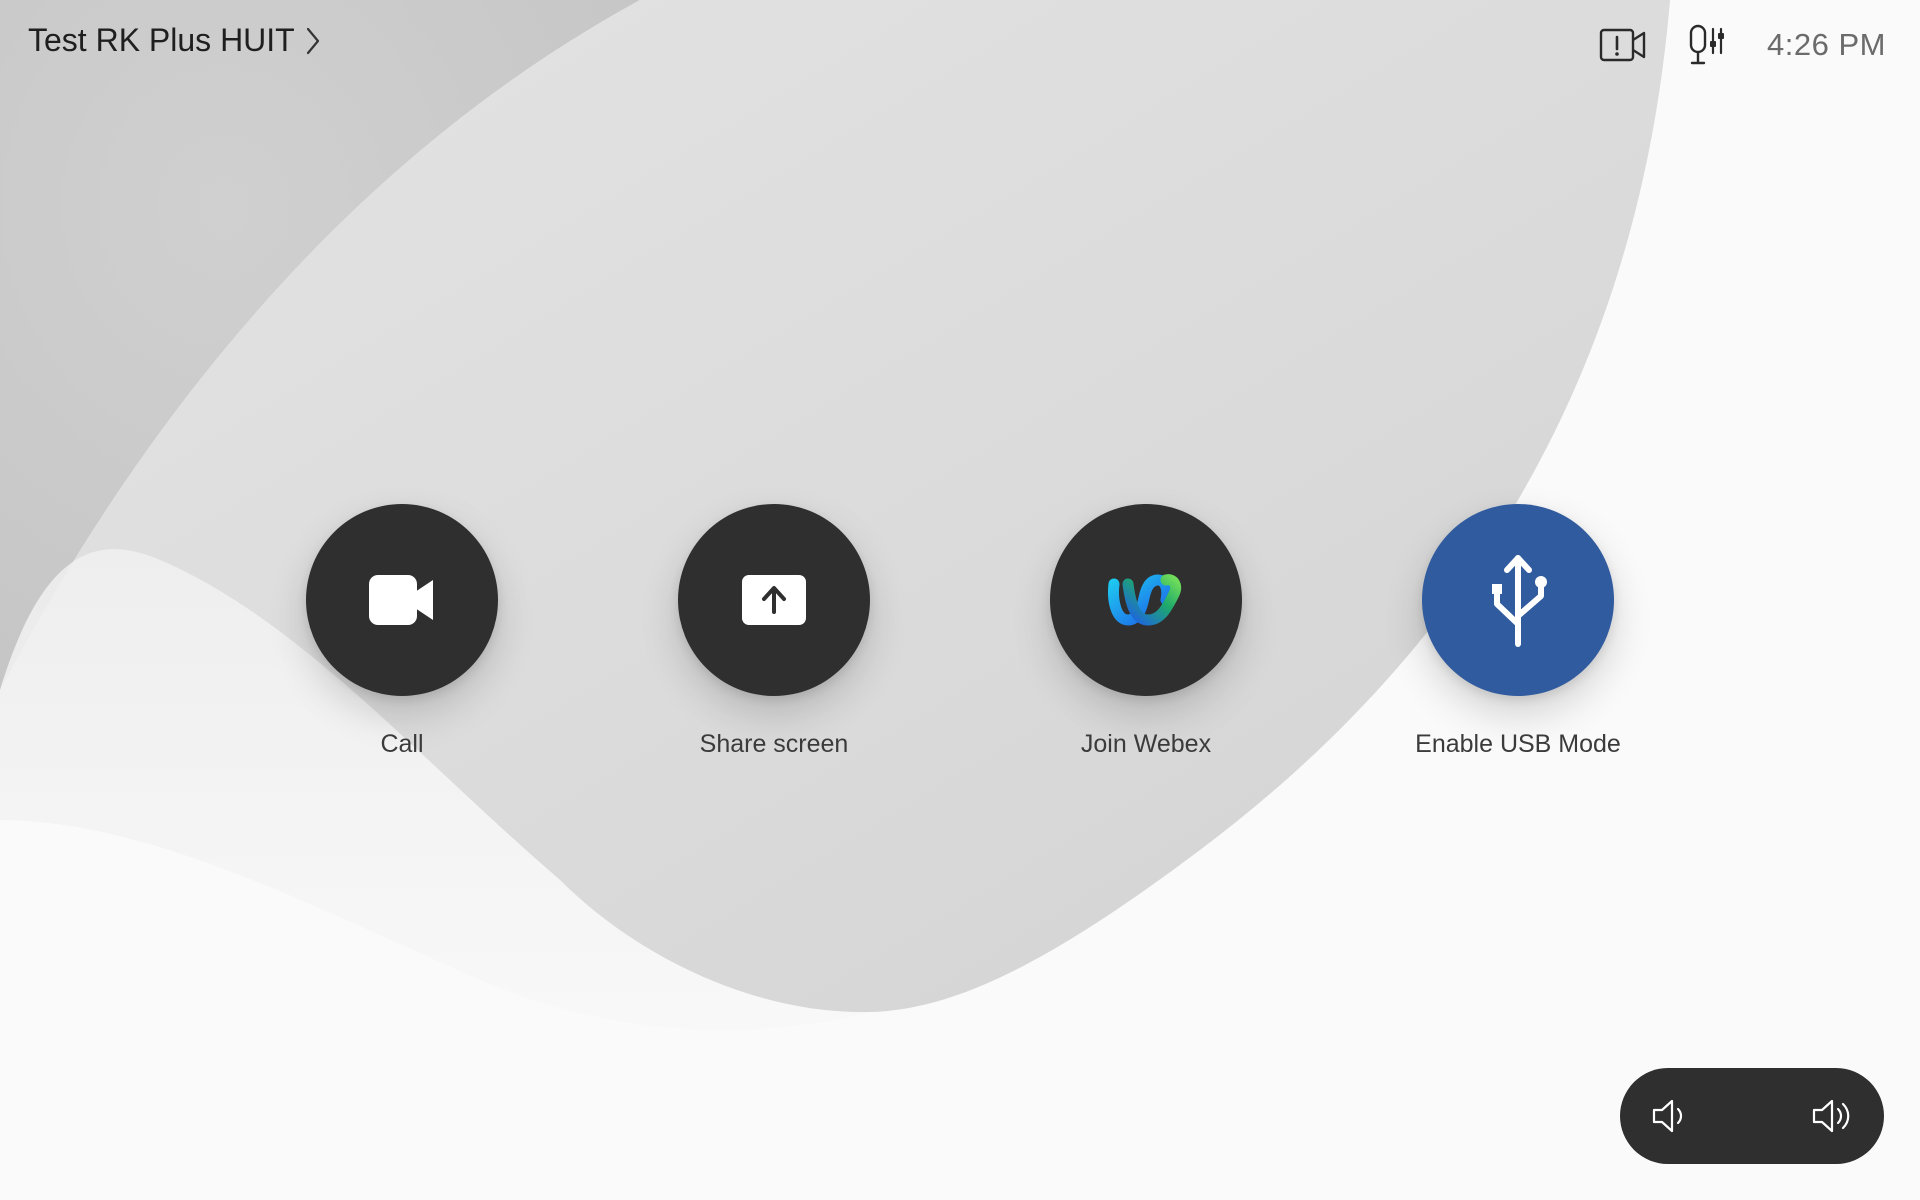 The height and width of the screenshot is (1200, 1920). Describe the element at coordinates (161, 40) in the screenshot. I see `room-name-label: Test RK Plus HUIT` at that location.